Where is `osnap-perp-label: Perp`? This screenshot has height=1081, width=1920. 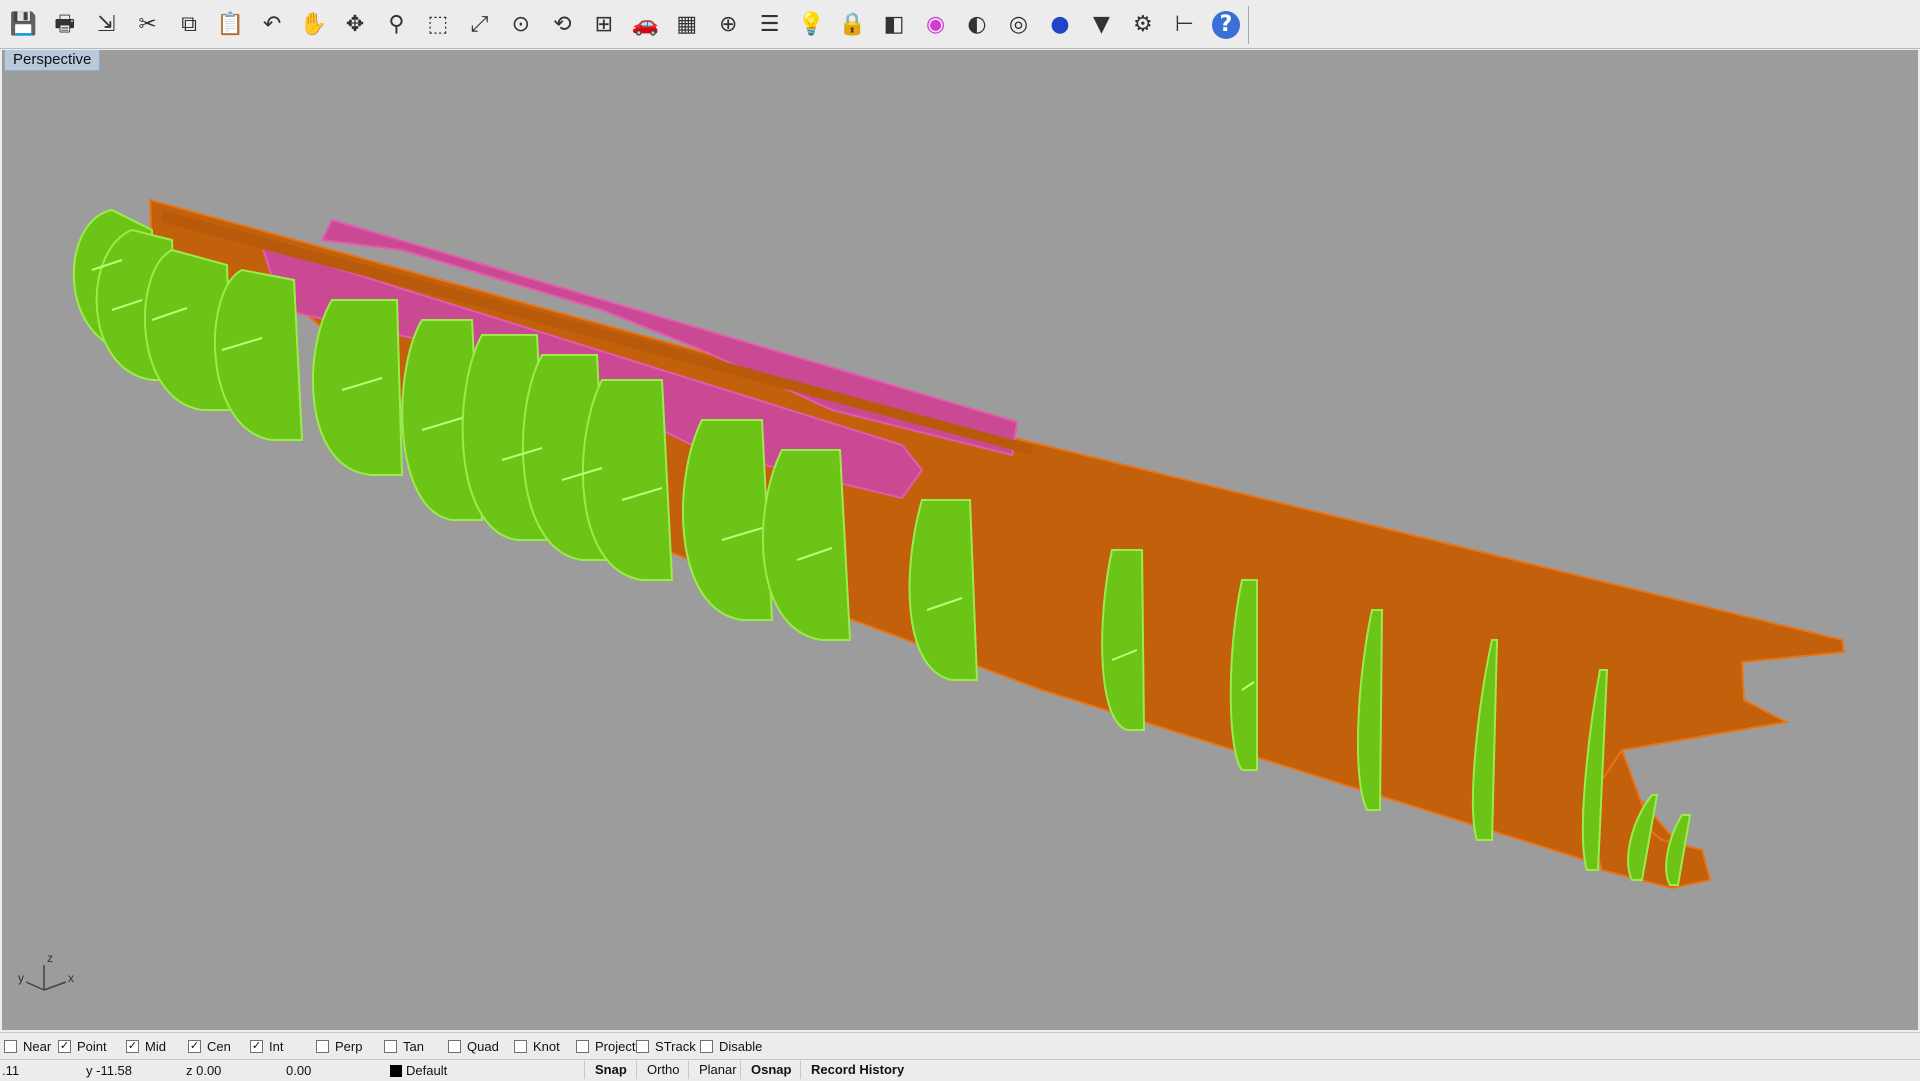 osnap-perp-label: Perp is located at coordinates (349, 1046).